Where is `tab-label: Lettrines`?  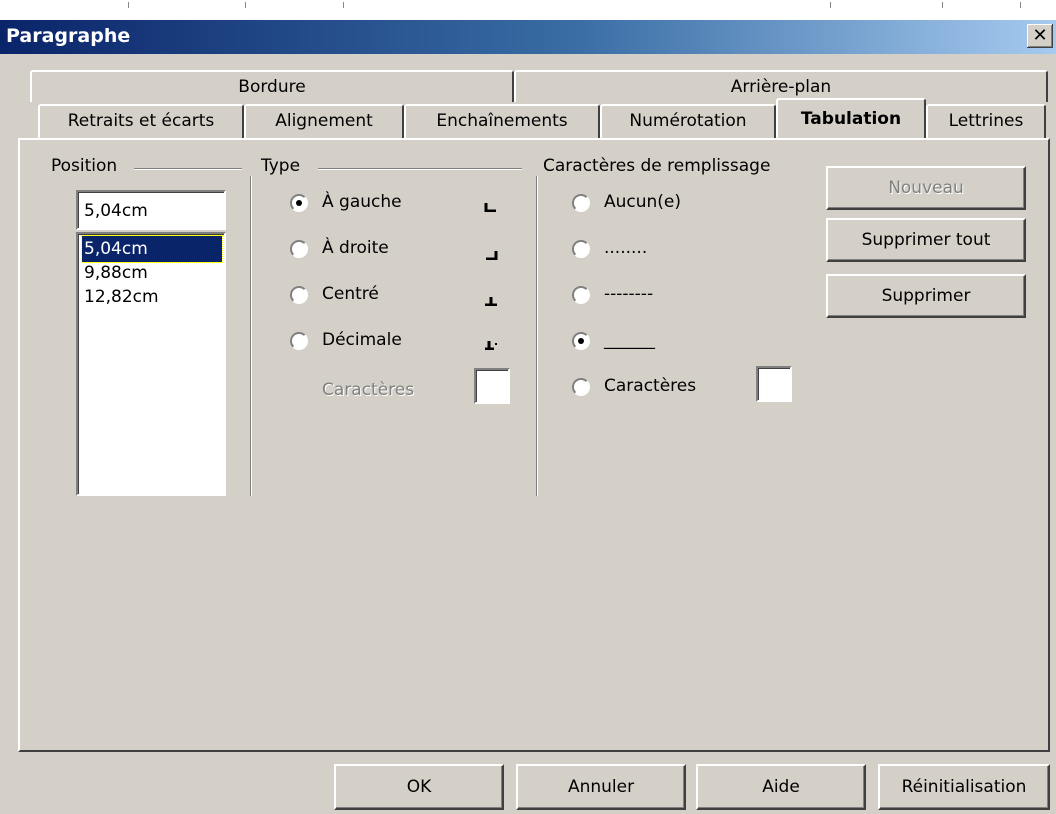 tab-label: Lettrines is located at coordinates (986, 121).